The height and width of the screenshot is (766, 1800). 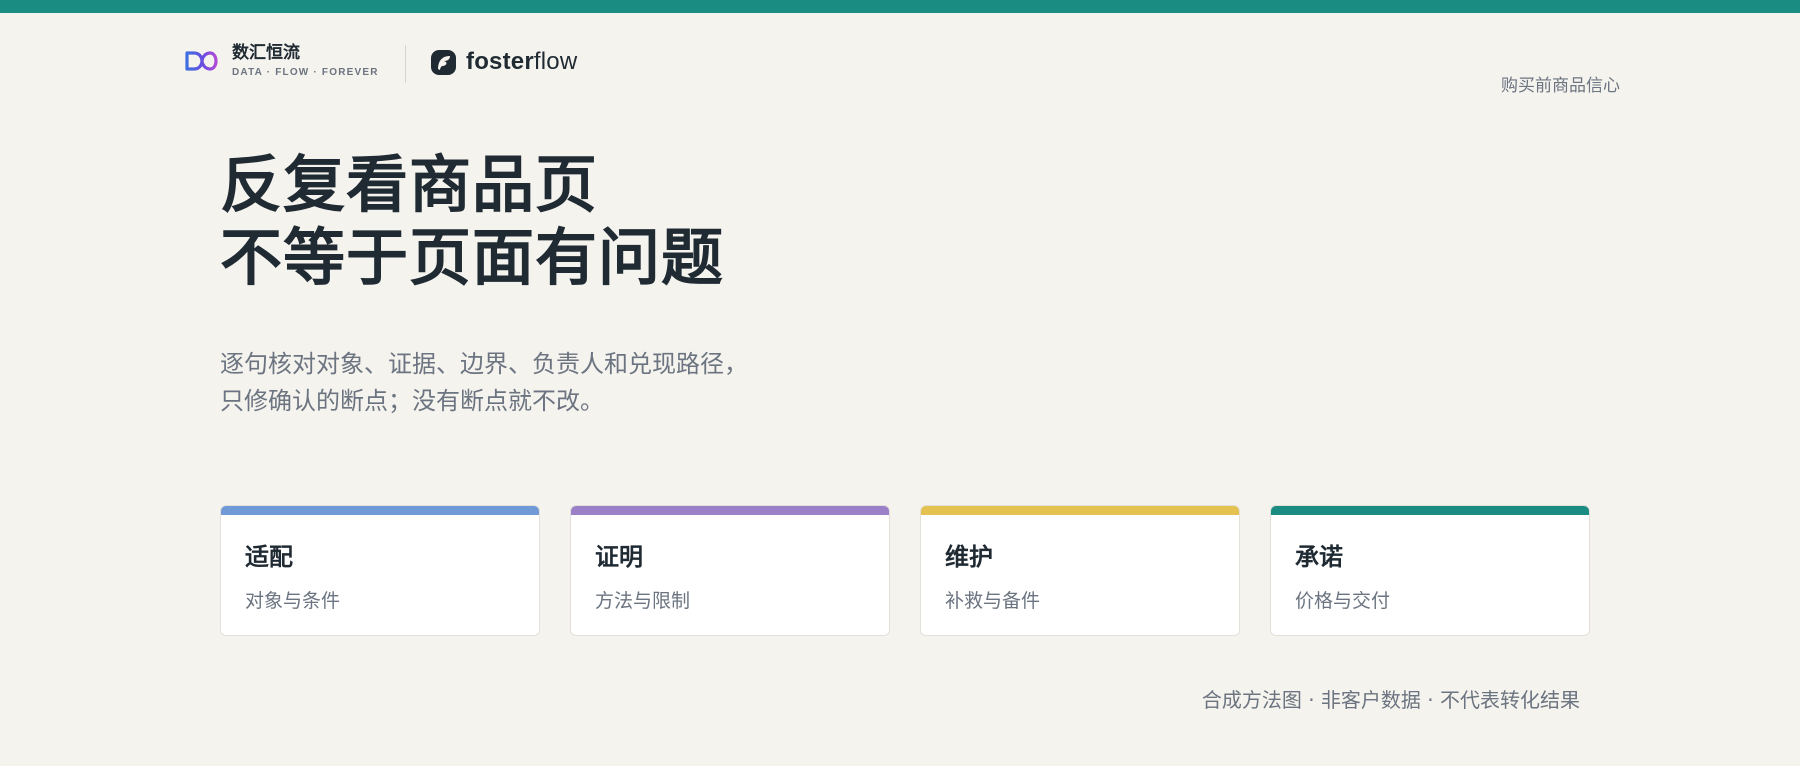 What do you see at coordinates (443, 62) in the screenshot?
I see `fosterflow-leaf-icon` at bounding box center [443, 62].